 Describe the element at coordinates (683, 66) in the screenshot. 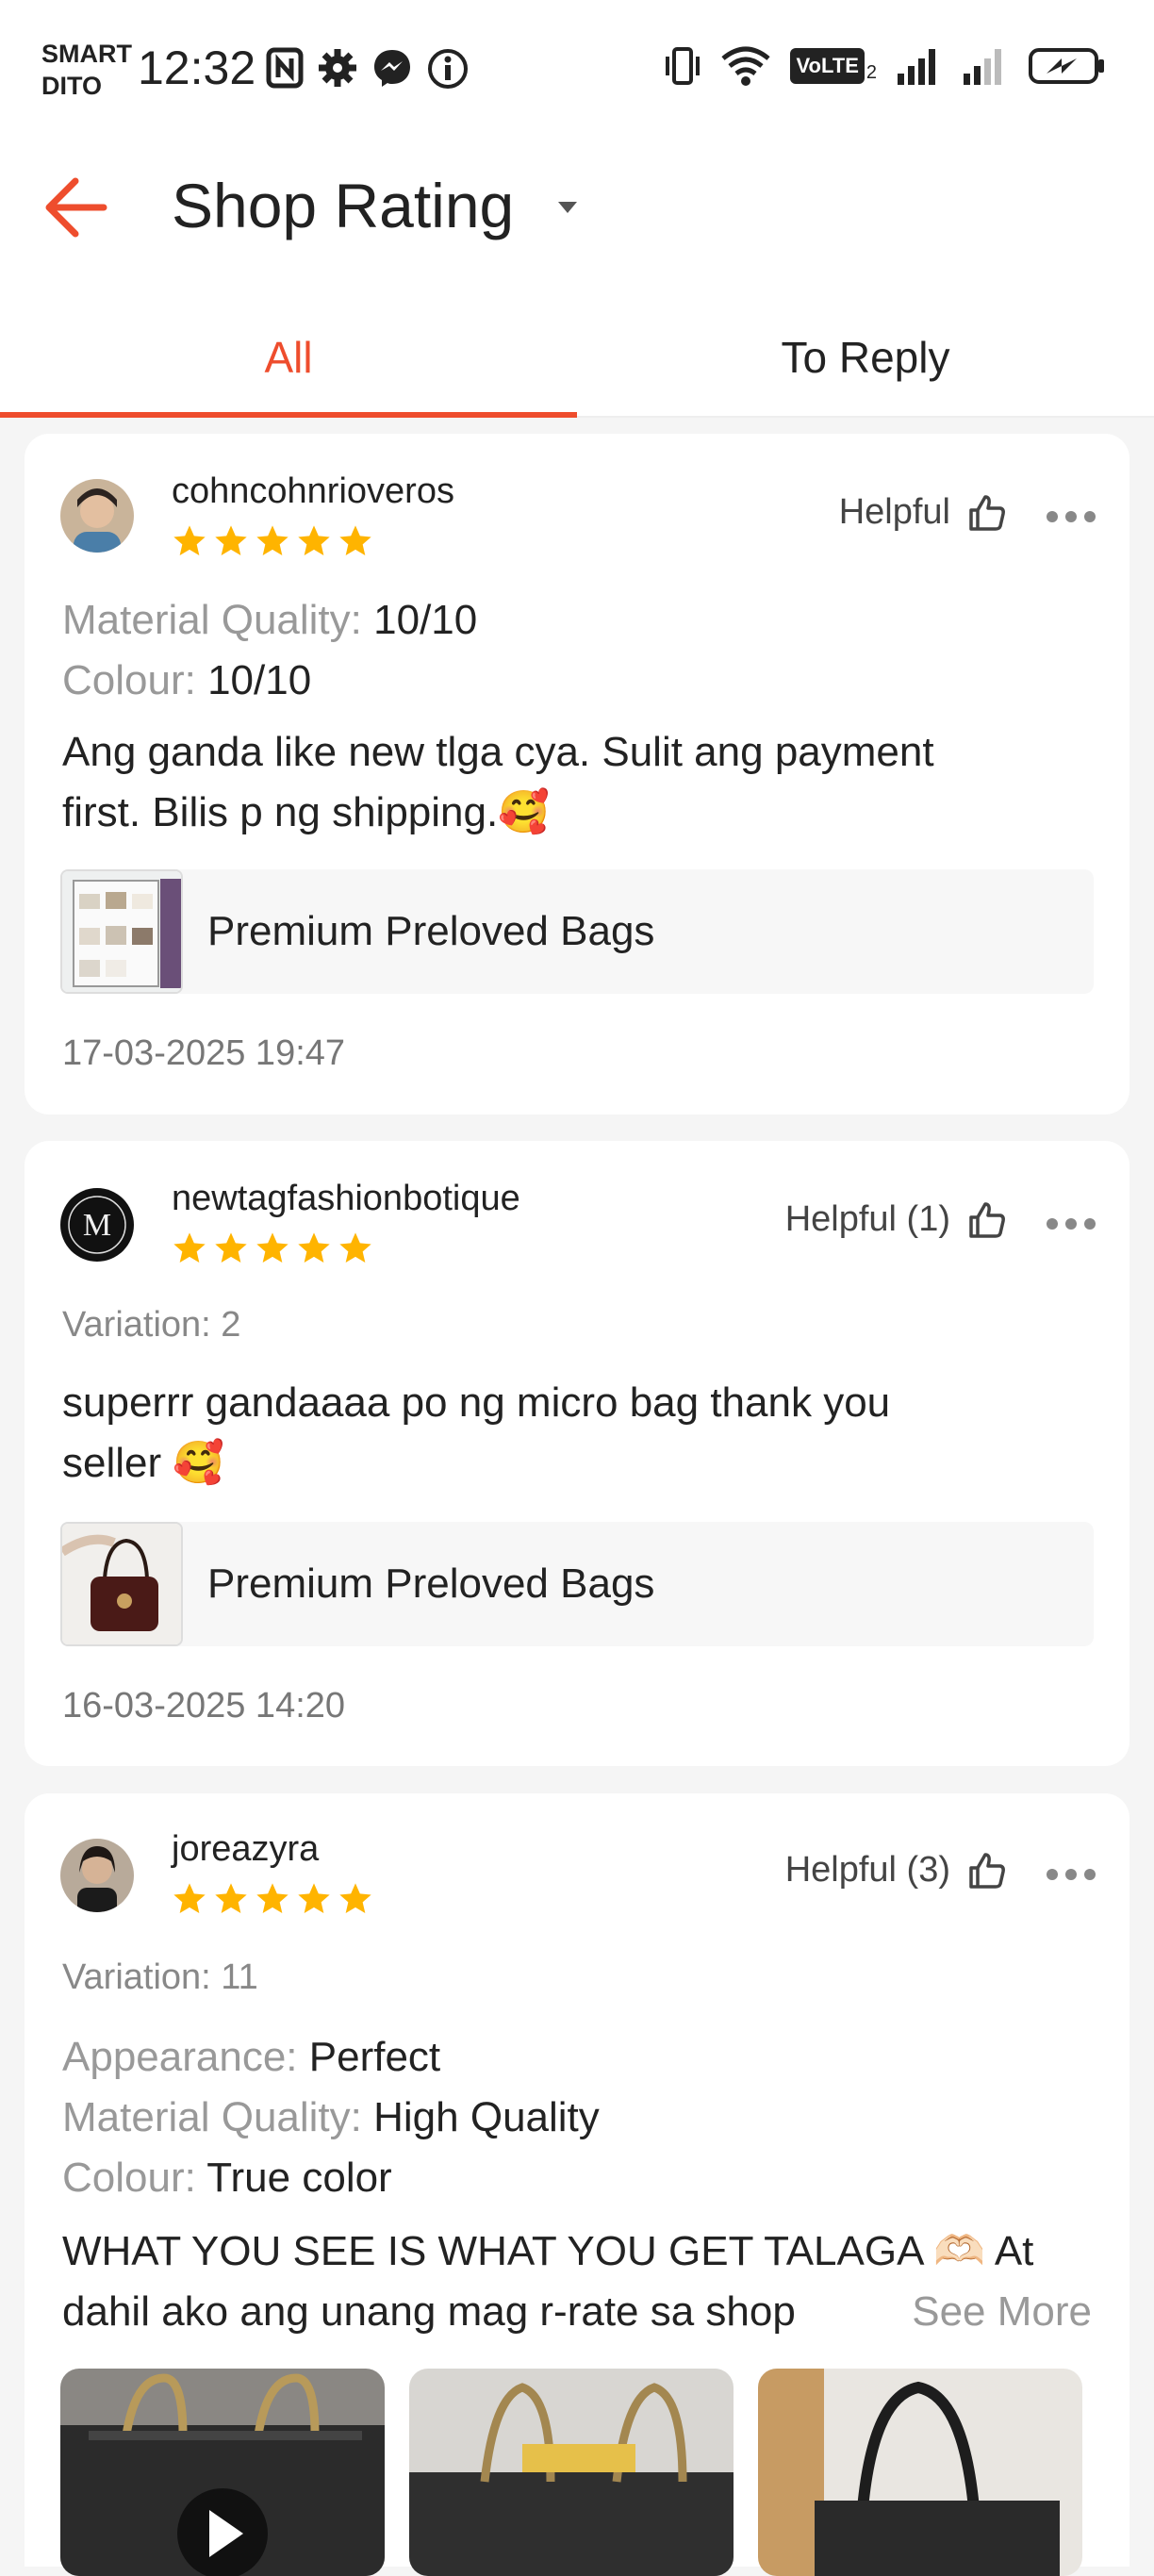

I see `vibrate-icon` at that location.